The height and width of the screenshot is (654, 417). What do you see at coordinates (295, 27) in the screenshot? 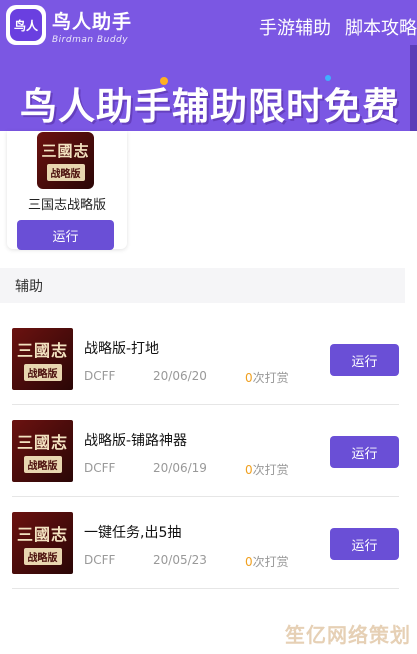
I see `nav-item-game-assist: 手游辅助` at bounding box center [295, 27].